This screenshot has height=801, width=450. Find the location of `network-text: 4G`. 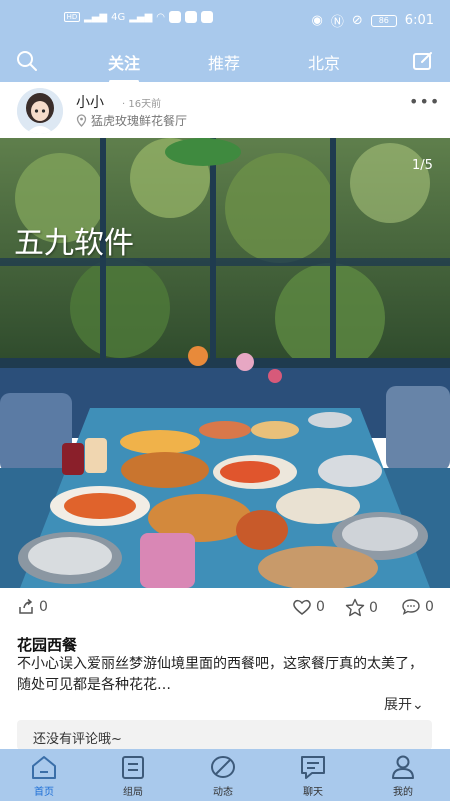

network-text: 4G is located at coordinates (118, 17).